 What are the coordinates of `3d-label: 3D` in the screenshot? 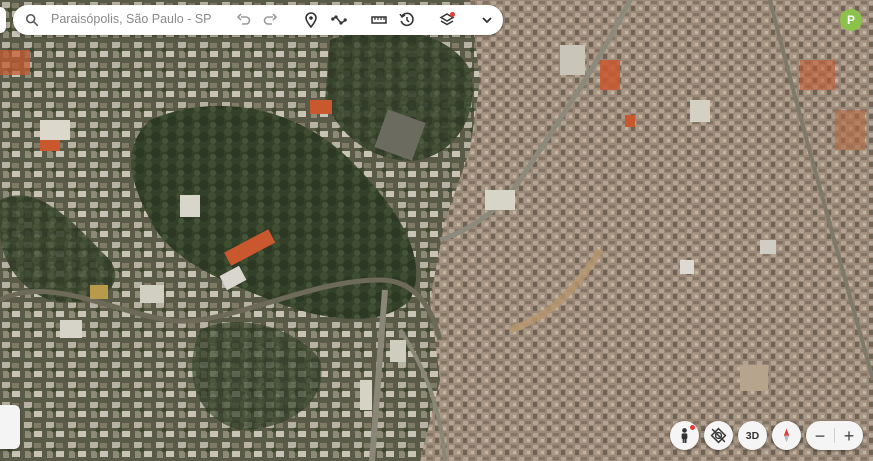 It's located at (752, 435).